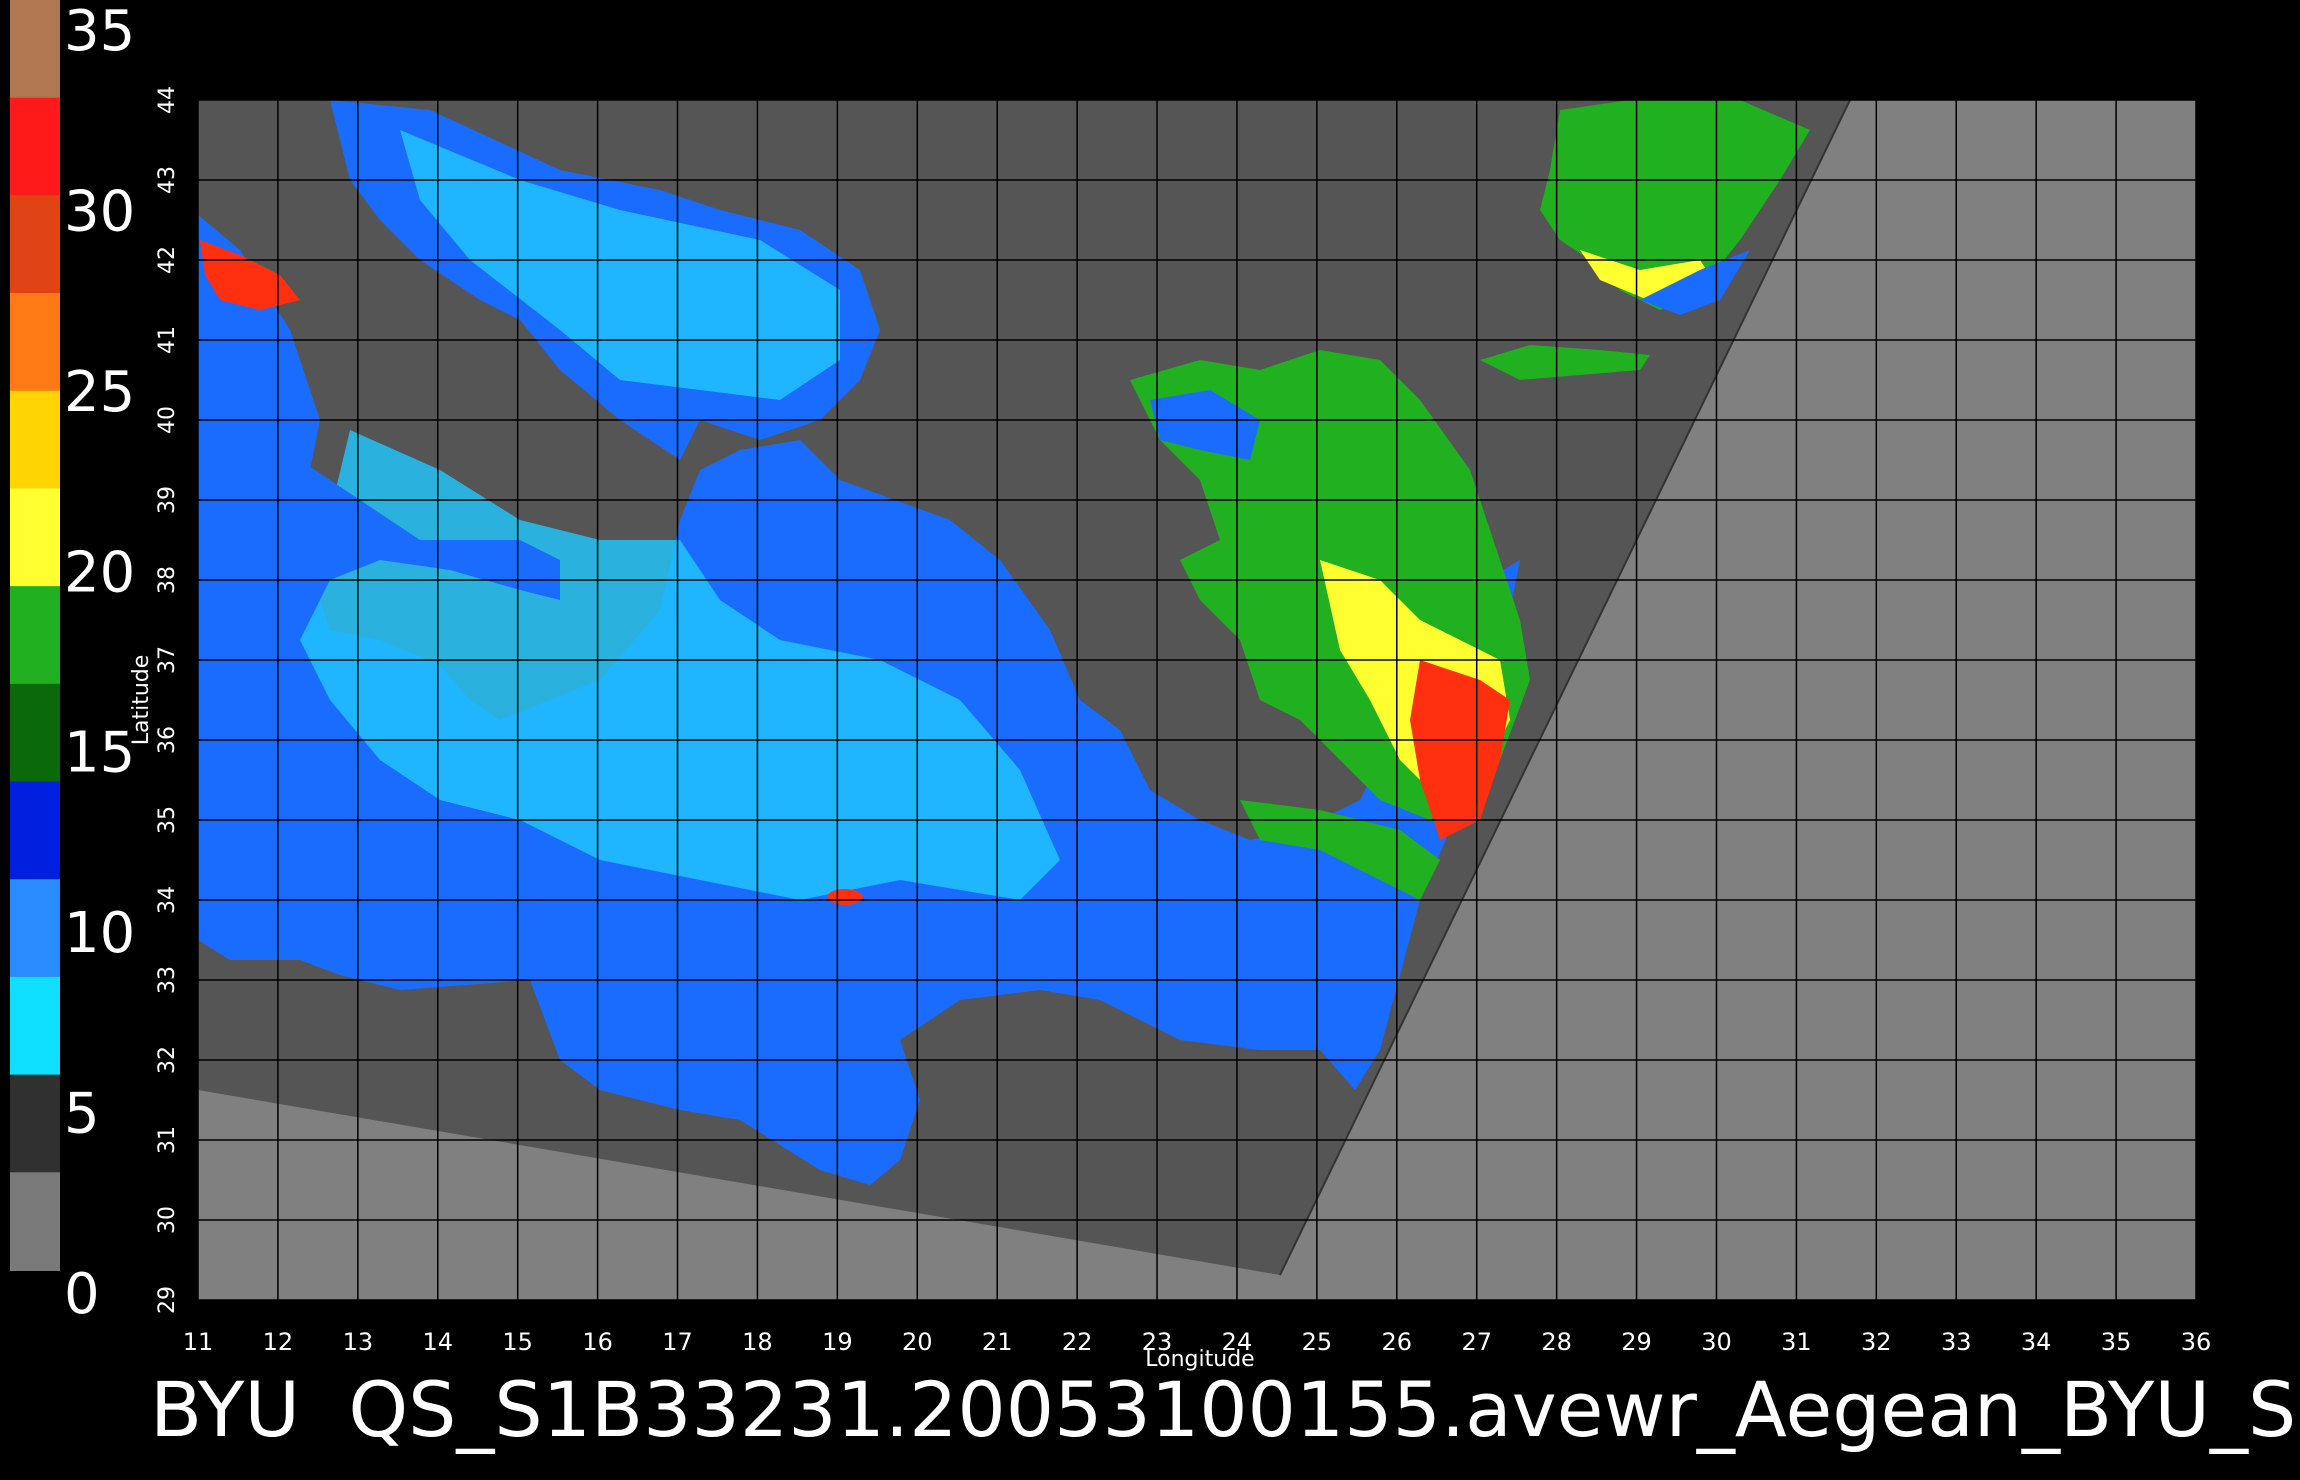  I want to click on longitude-tick-label: 25, so click(1317, 1342).